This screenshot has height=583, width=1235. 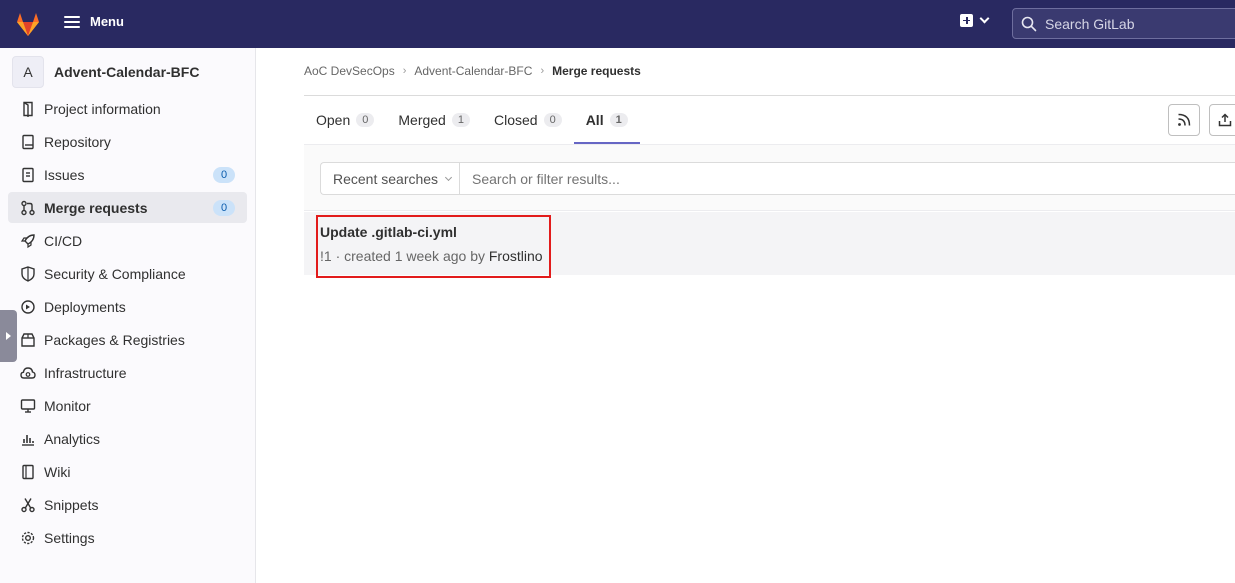 What do you see at coordinates (28, 307) in the screenshot?
I see `deployments-icon` at bounding box center [28, 307].